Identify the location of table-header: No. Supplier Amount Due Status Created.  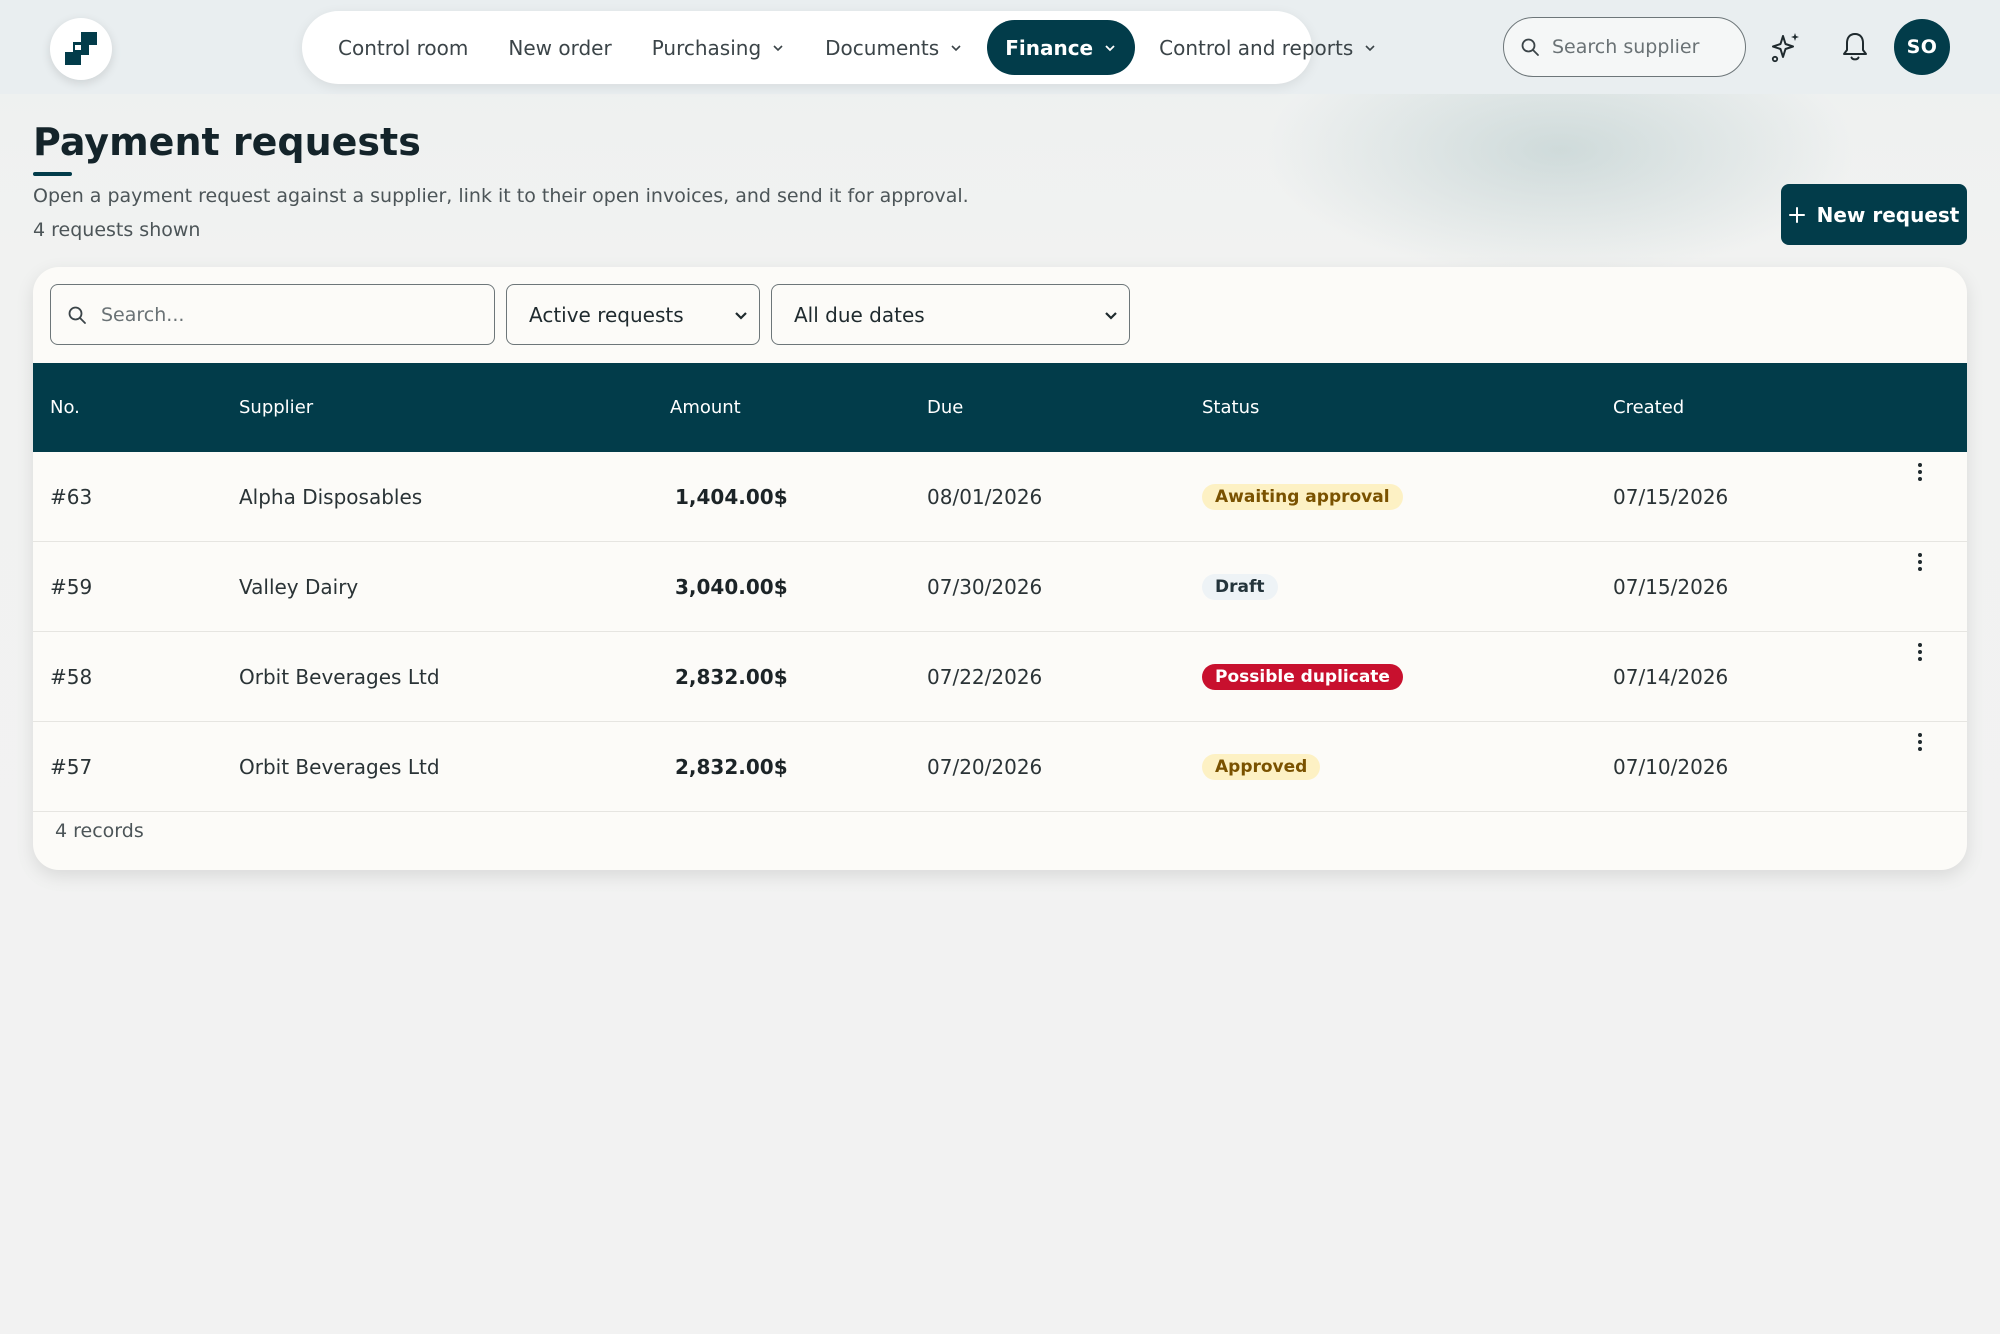
(1000, 407).